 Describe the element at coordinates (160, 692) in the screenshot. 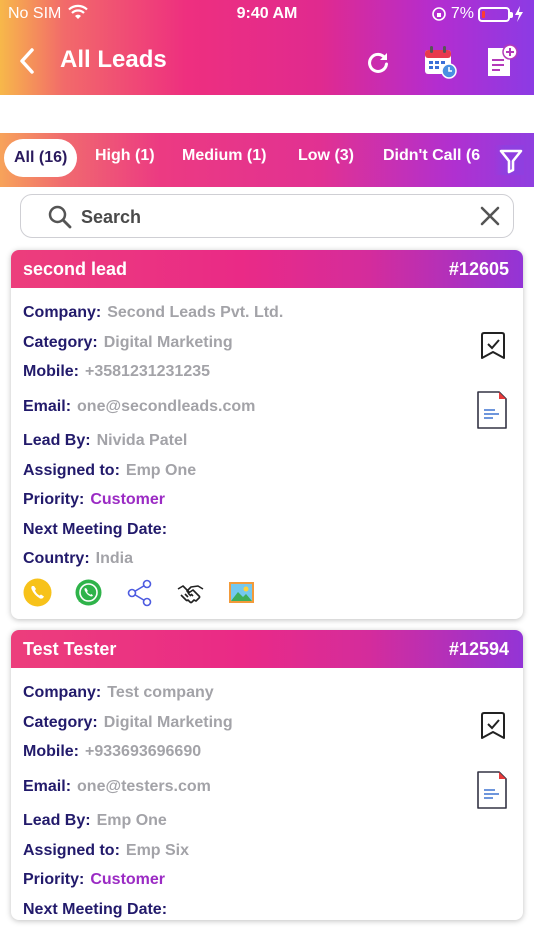

I see `company-value: Test company` at that location.